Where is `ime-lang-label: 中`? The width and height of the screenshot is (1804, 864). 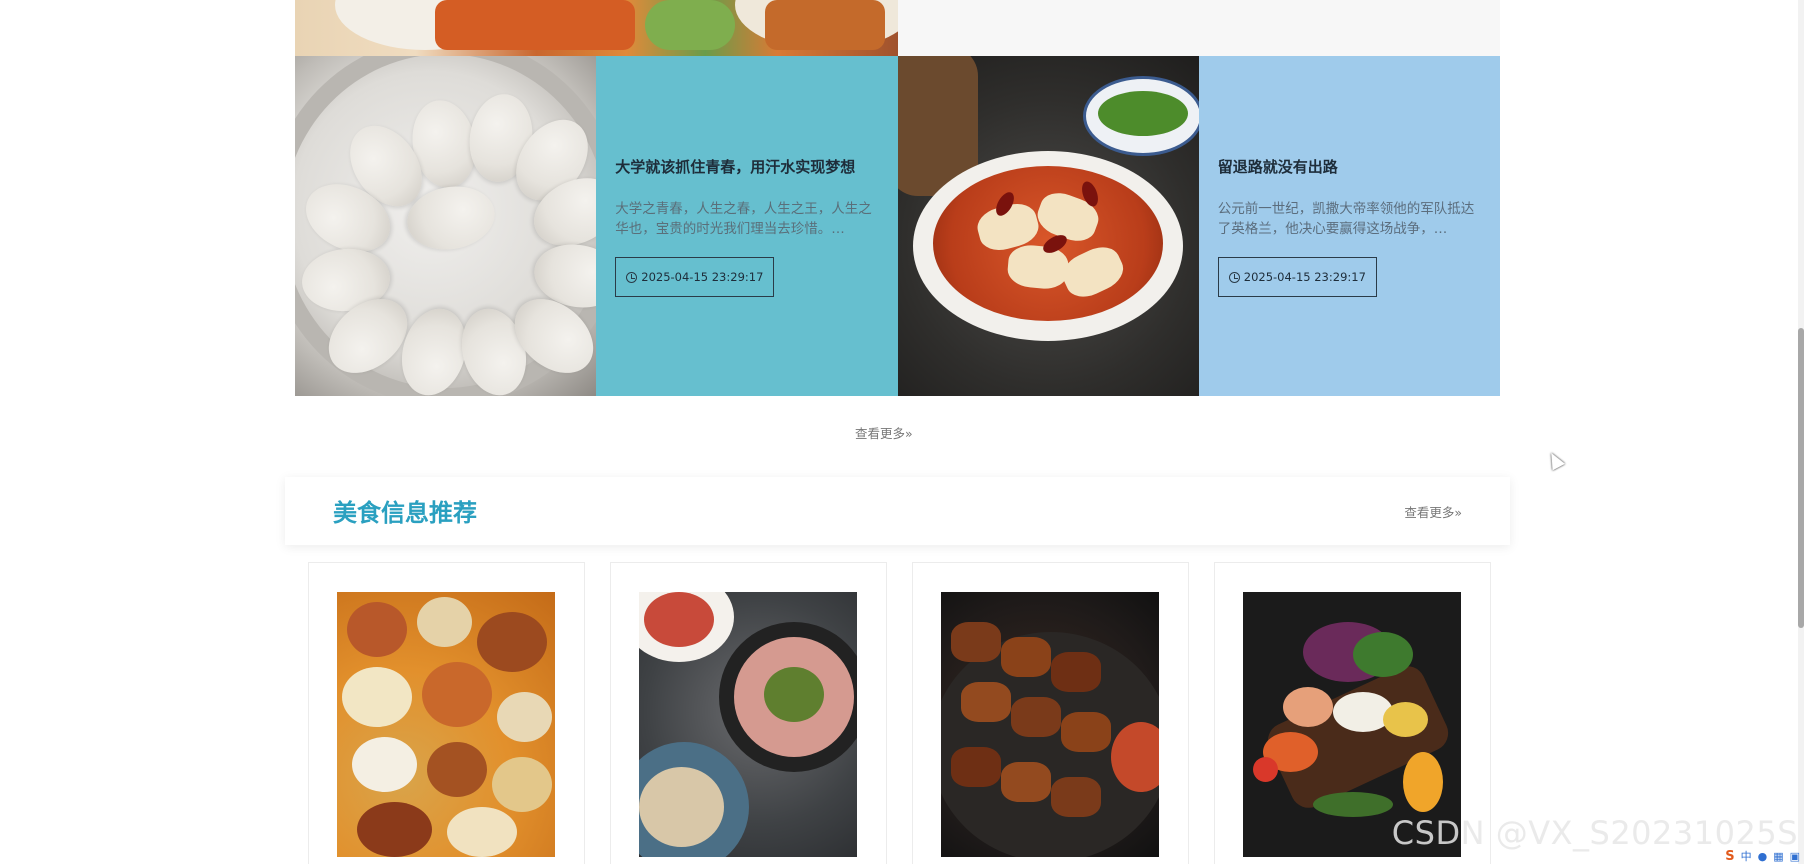
ime-lang-label: 中 is located at coordinates (1746, 856).